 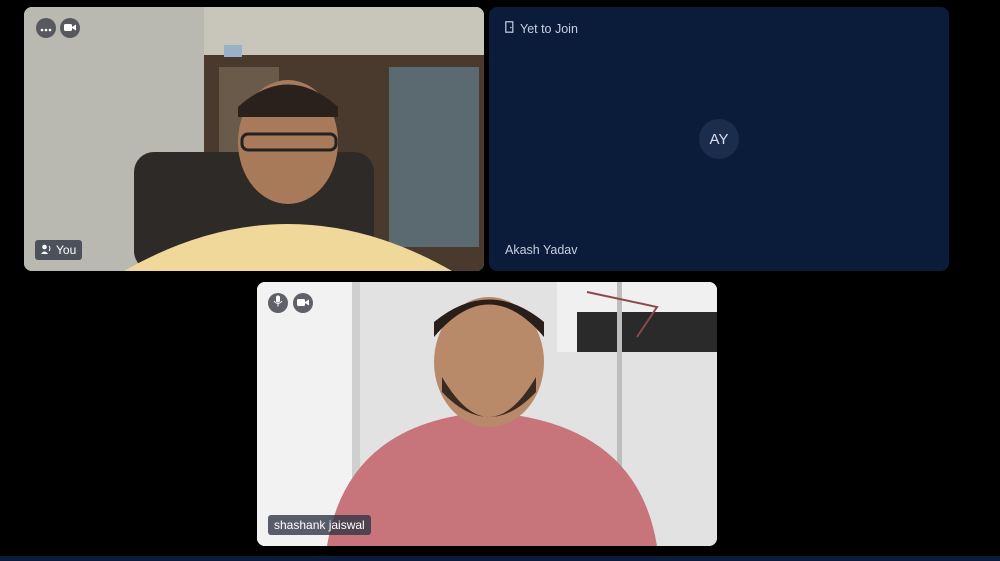 What do you see at coordinates (500, 558) in the screenshot?
I see `bottom-toolbar-strip` at bounding box center [500, 558].